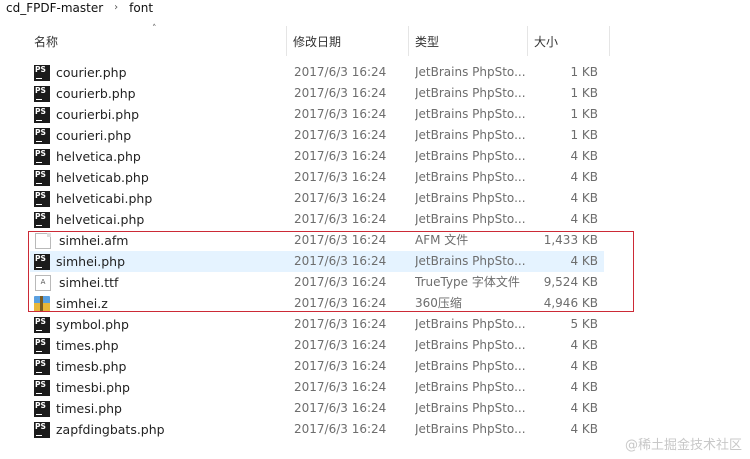  I want to click on breadcrumb-folder-parent: cd_FPDF-master, so click(51, 8).